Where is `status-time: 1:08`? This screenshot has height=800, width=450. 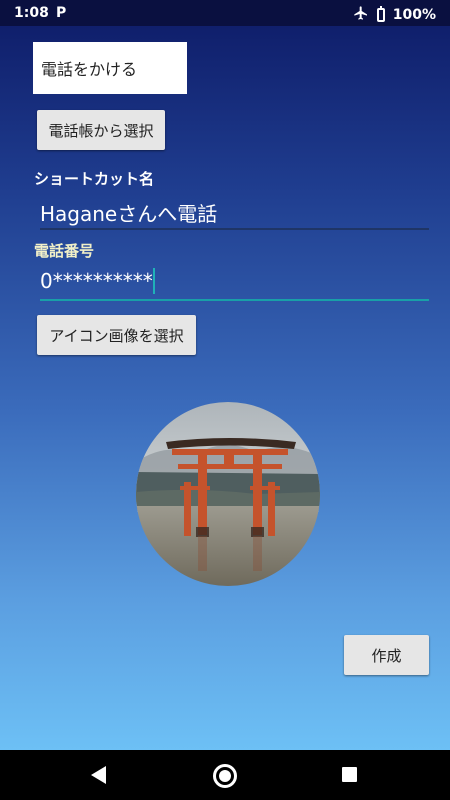 status-time: 1:08 is located at coordinates (31, 13).